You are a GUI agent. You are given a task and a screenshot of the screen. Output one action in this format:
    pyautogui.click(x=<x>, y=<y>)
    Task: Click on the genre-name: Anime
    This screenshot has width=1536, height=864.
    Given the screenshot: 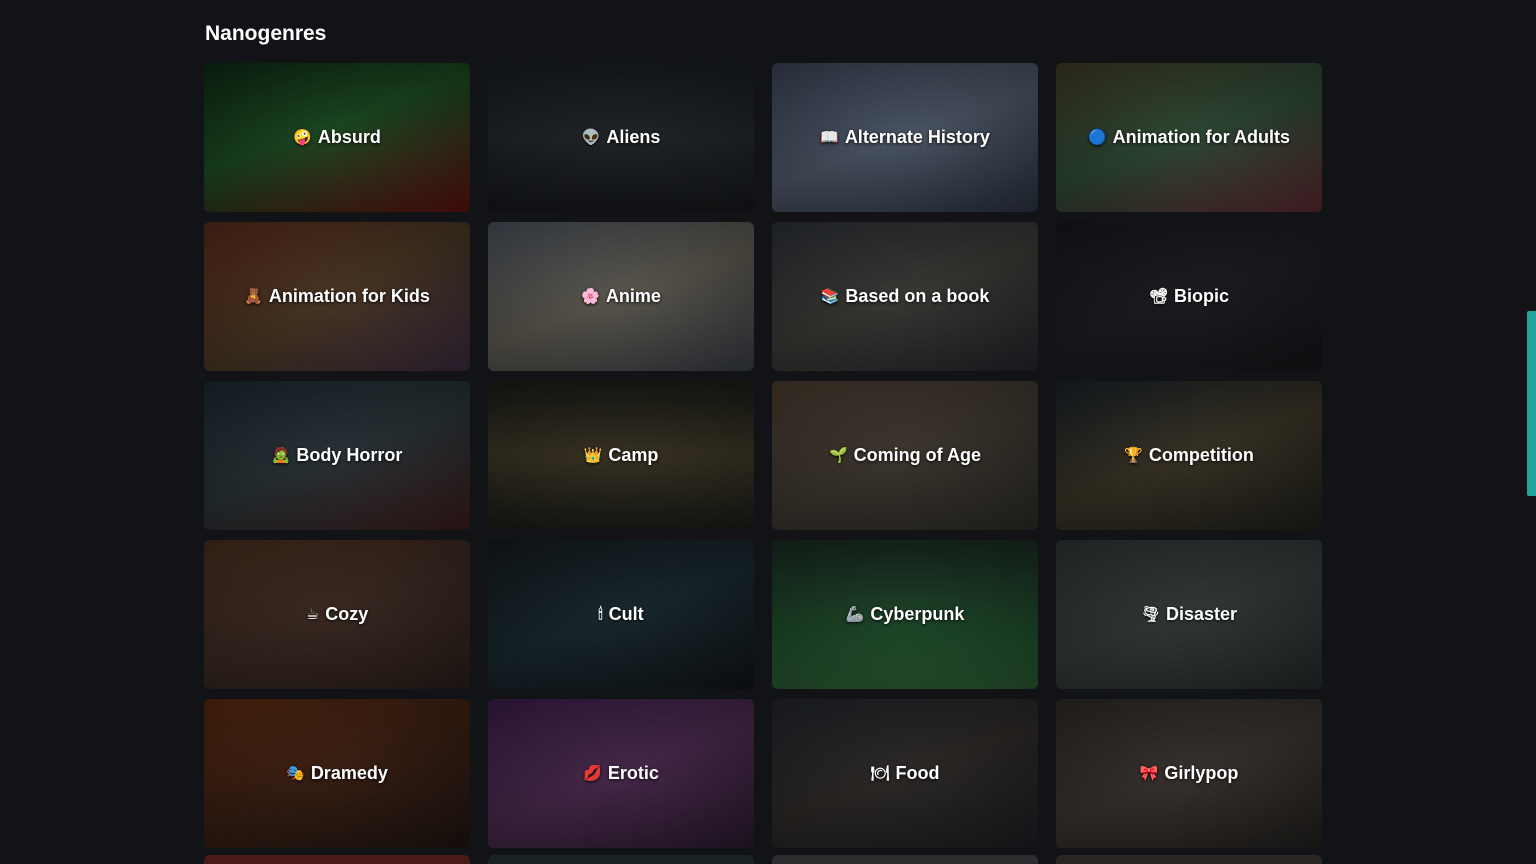 What is the action you would take?
    pyautogui.click(x=633, y=296)
    